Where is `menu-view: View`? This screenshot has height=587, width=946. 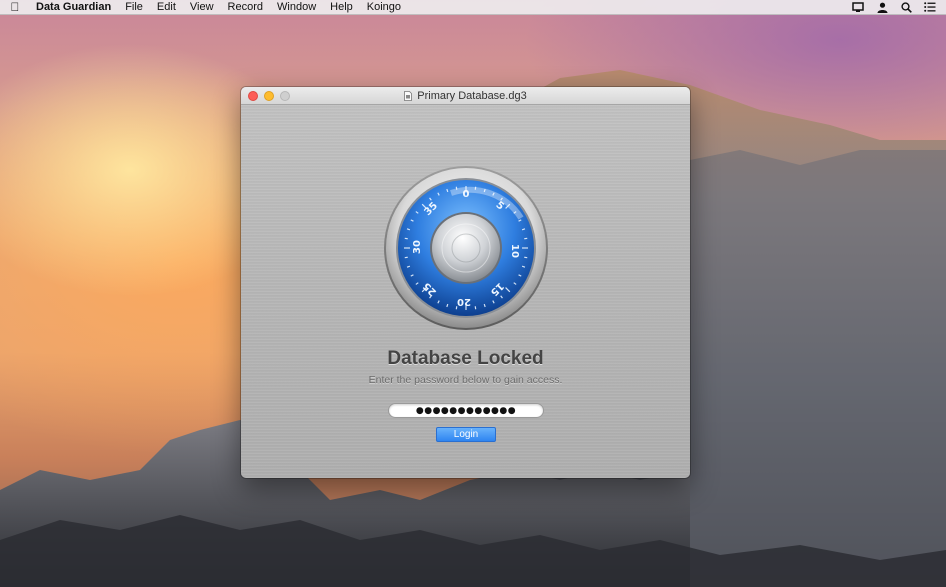 menu-view: View is located at coordinates (202, 7).